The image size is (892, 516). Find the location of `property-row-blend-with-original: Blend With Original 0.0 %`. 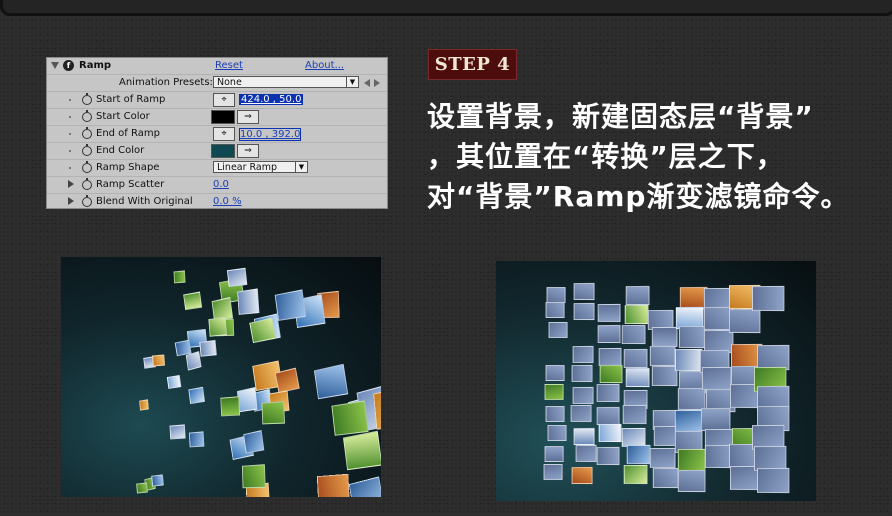

property-row-blend-with-original: Blend With Original 0.0 % is located at coordinates (217, 202).